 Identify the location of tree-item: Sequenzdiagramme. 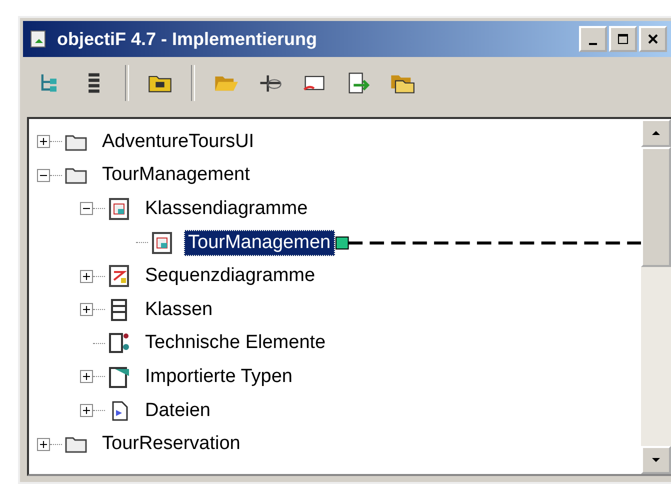
(230, 276).